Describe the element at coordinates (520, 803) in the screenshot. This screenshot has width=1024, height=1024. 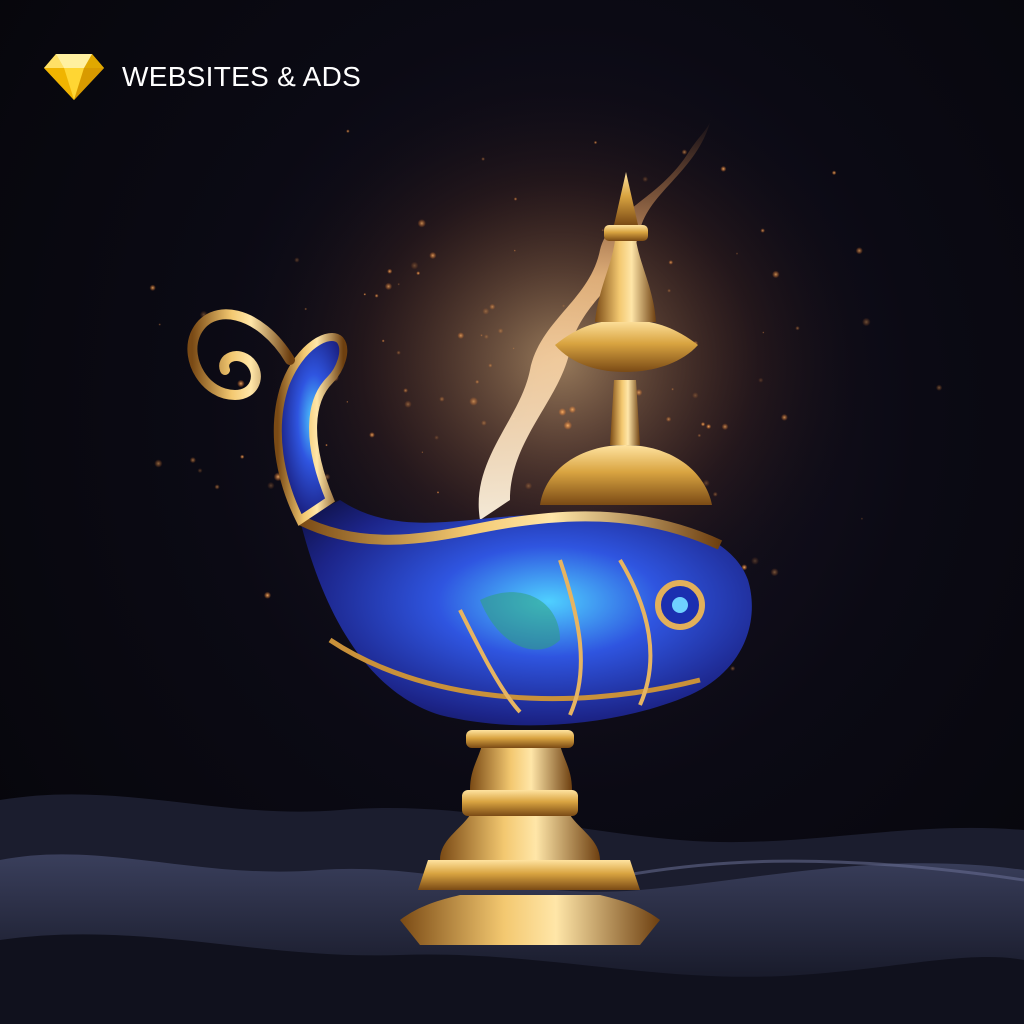
I see `lamp-stem-ring` at that location.